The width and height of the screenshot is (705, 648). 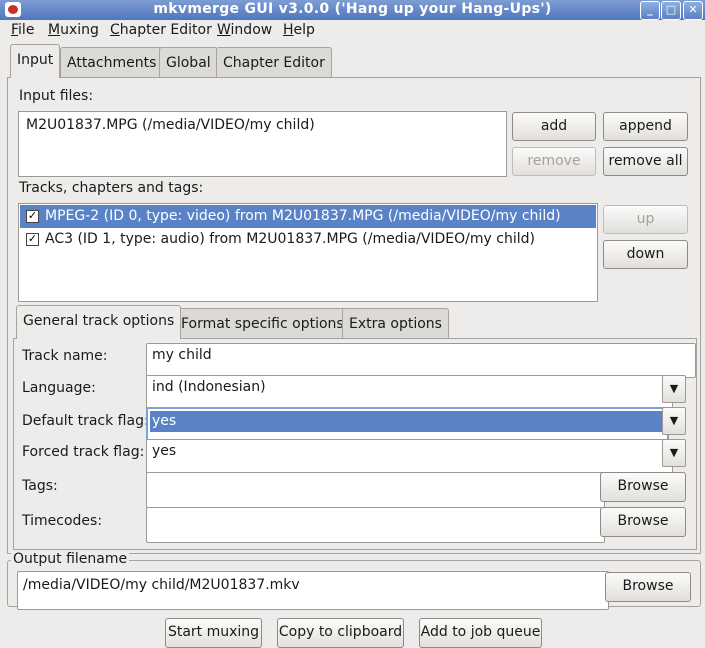 What do you see at coordinates (409, 456) in the screenshot?
I see `forced-flag-combo: yes` at bounding box center [409, 456].